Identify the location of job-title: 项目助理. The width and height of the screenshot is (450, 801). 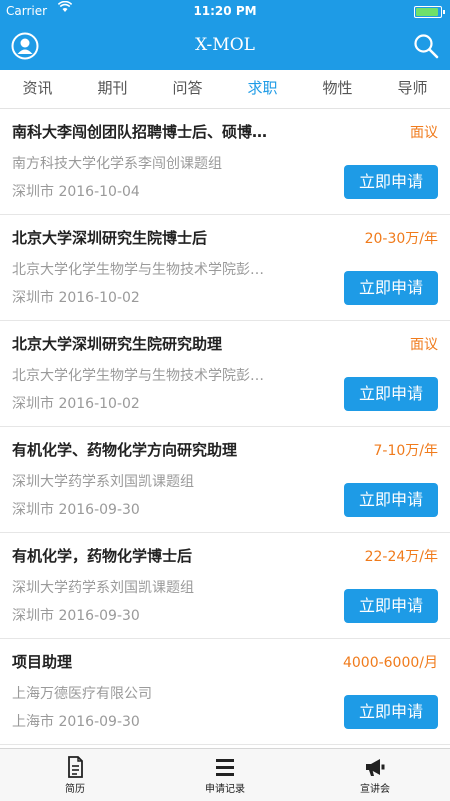
(42, 662).